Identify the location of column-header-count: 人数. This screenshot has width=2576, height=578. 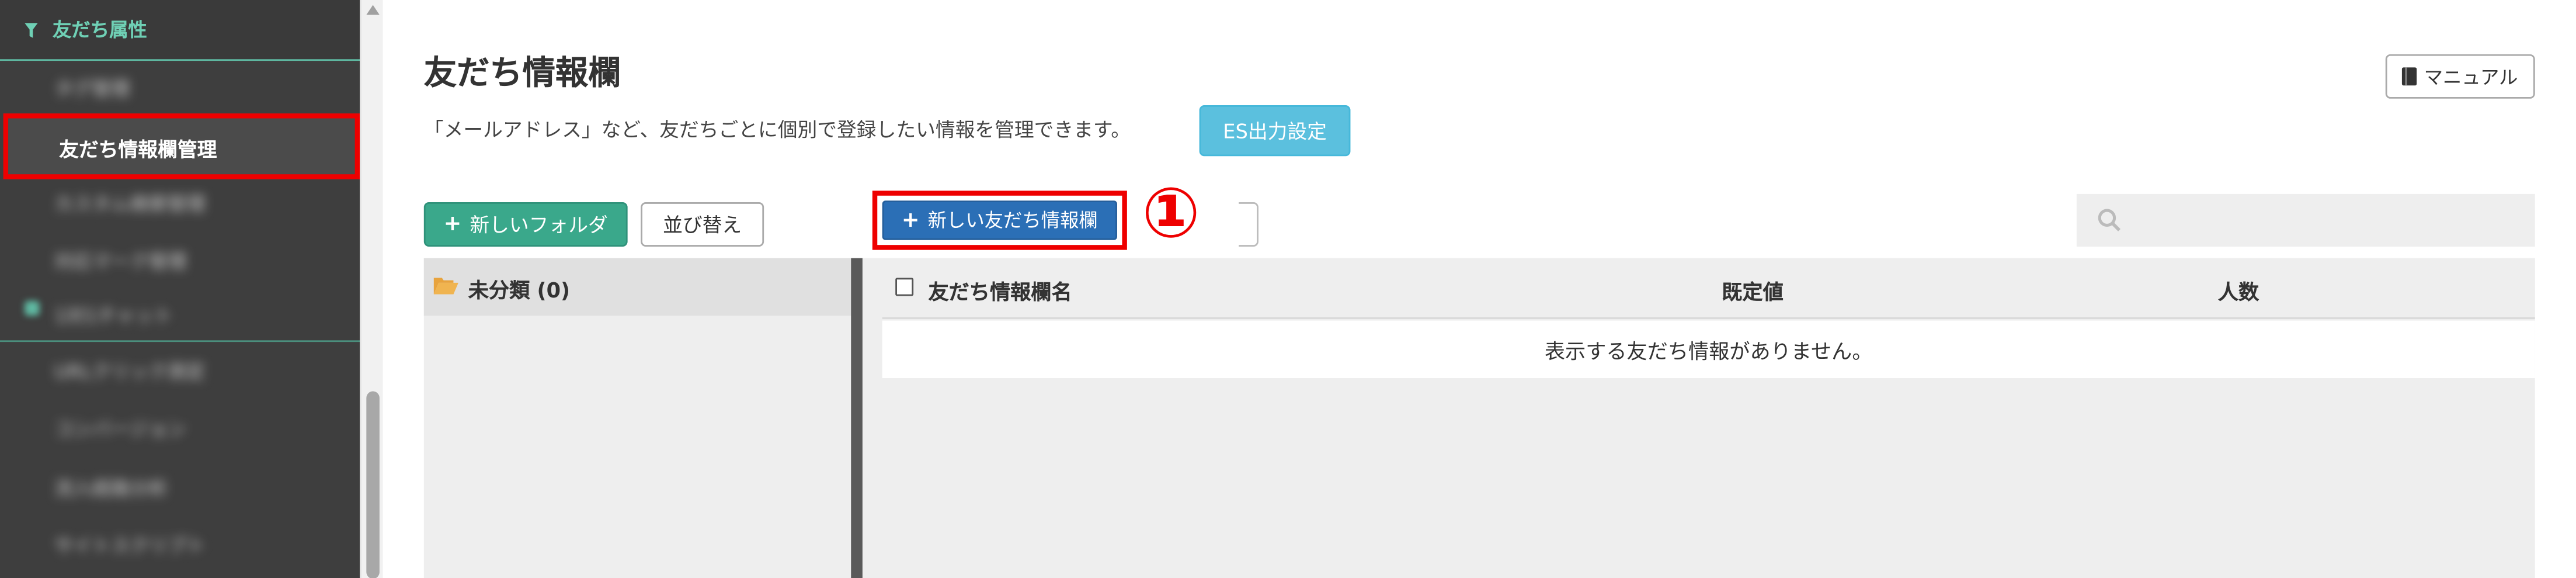
(2239, 290).